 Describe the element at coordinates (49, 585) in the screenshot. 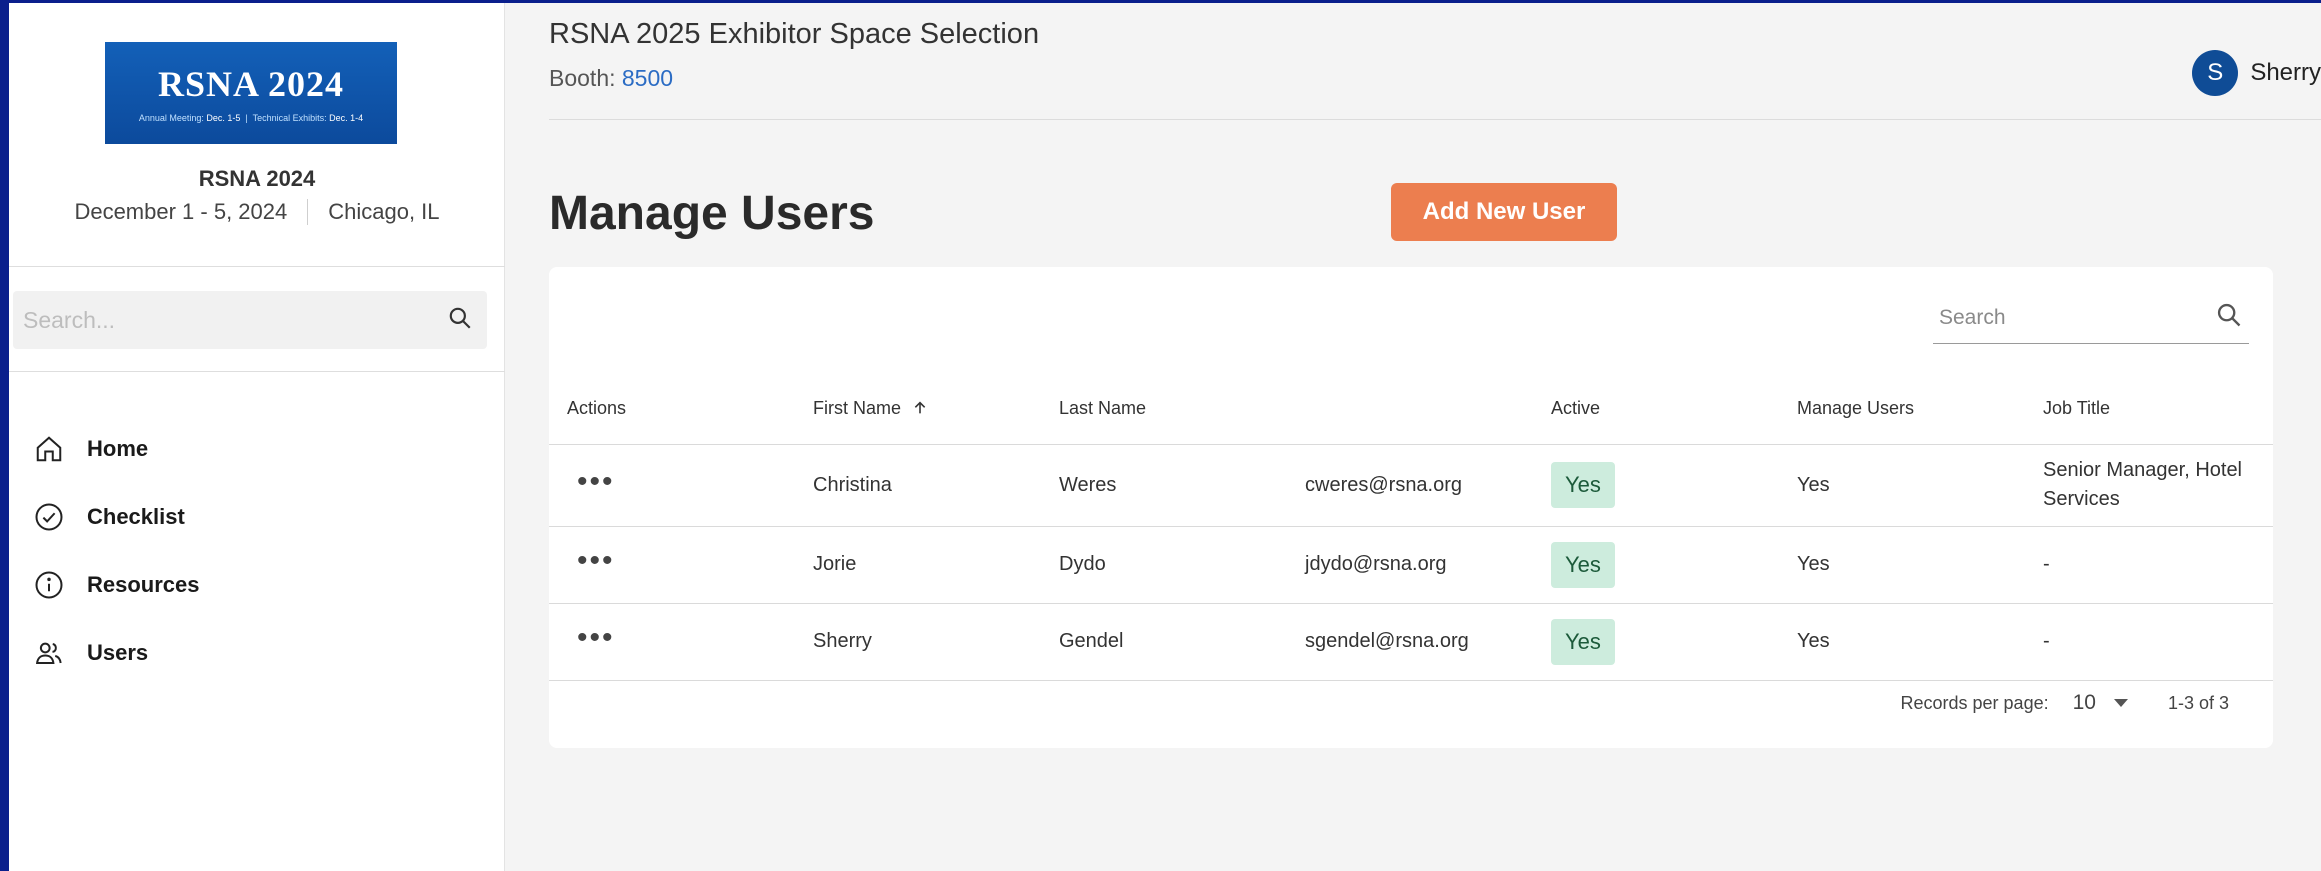

I see `info-icon` at that location.